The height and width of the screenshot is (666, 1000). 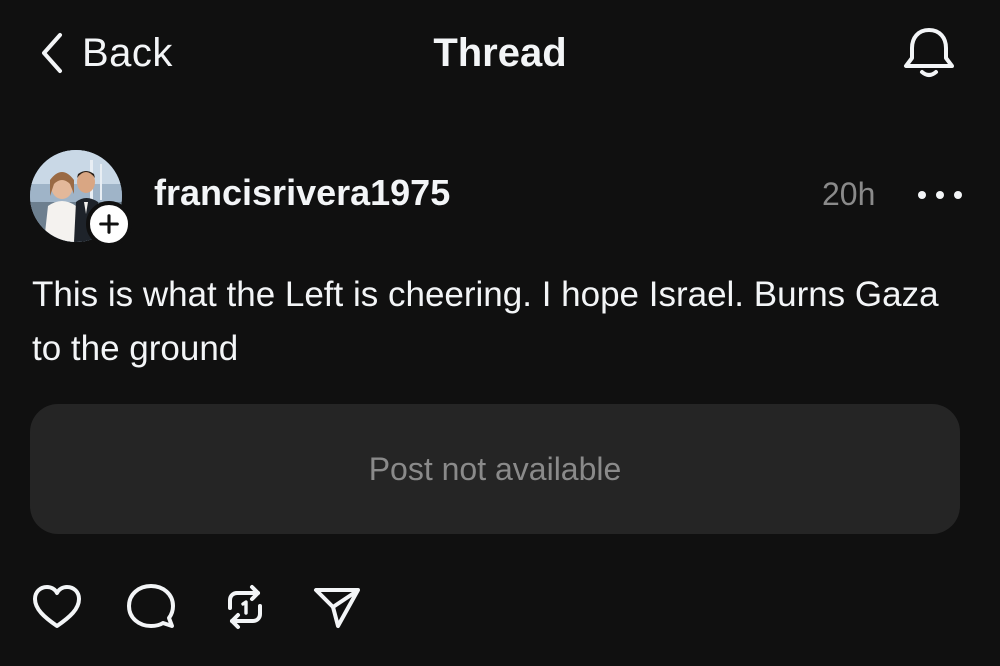 I want to click on more-options-button, so click(x=940, y=195).